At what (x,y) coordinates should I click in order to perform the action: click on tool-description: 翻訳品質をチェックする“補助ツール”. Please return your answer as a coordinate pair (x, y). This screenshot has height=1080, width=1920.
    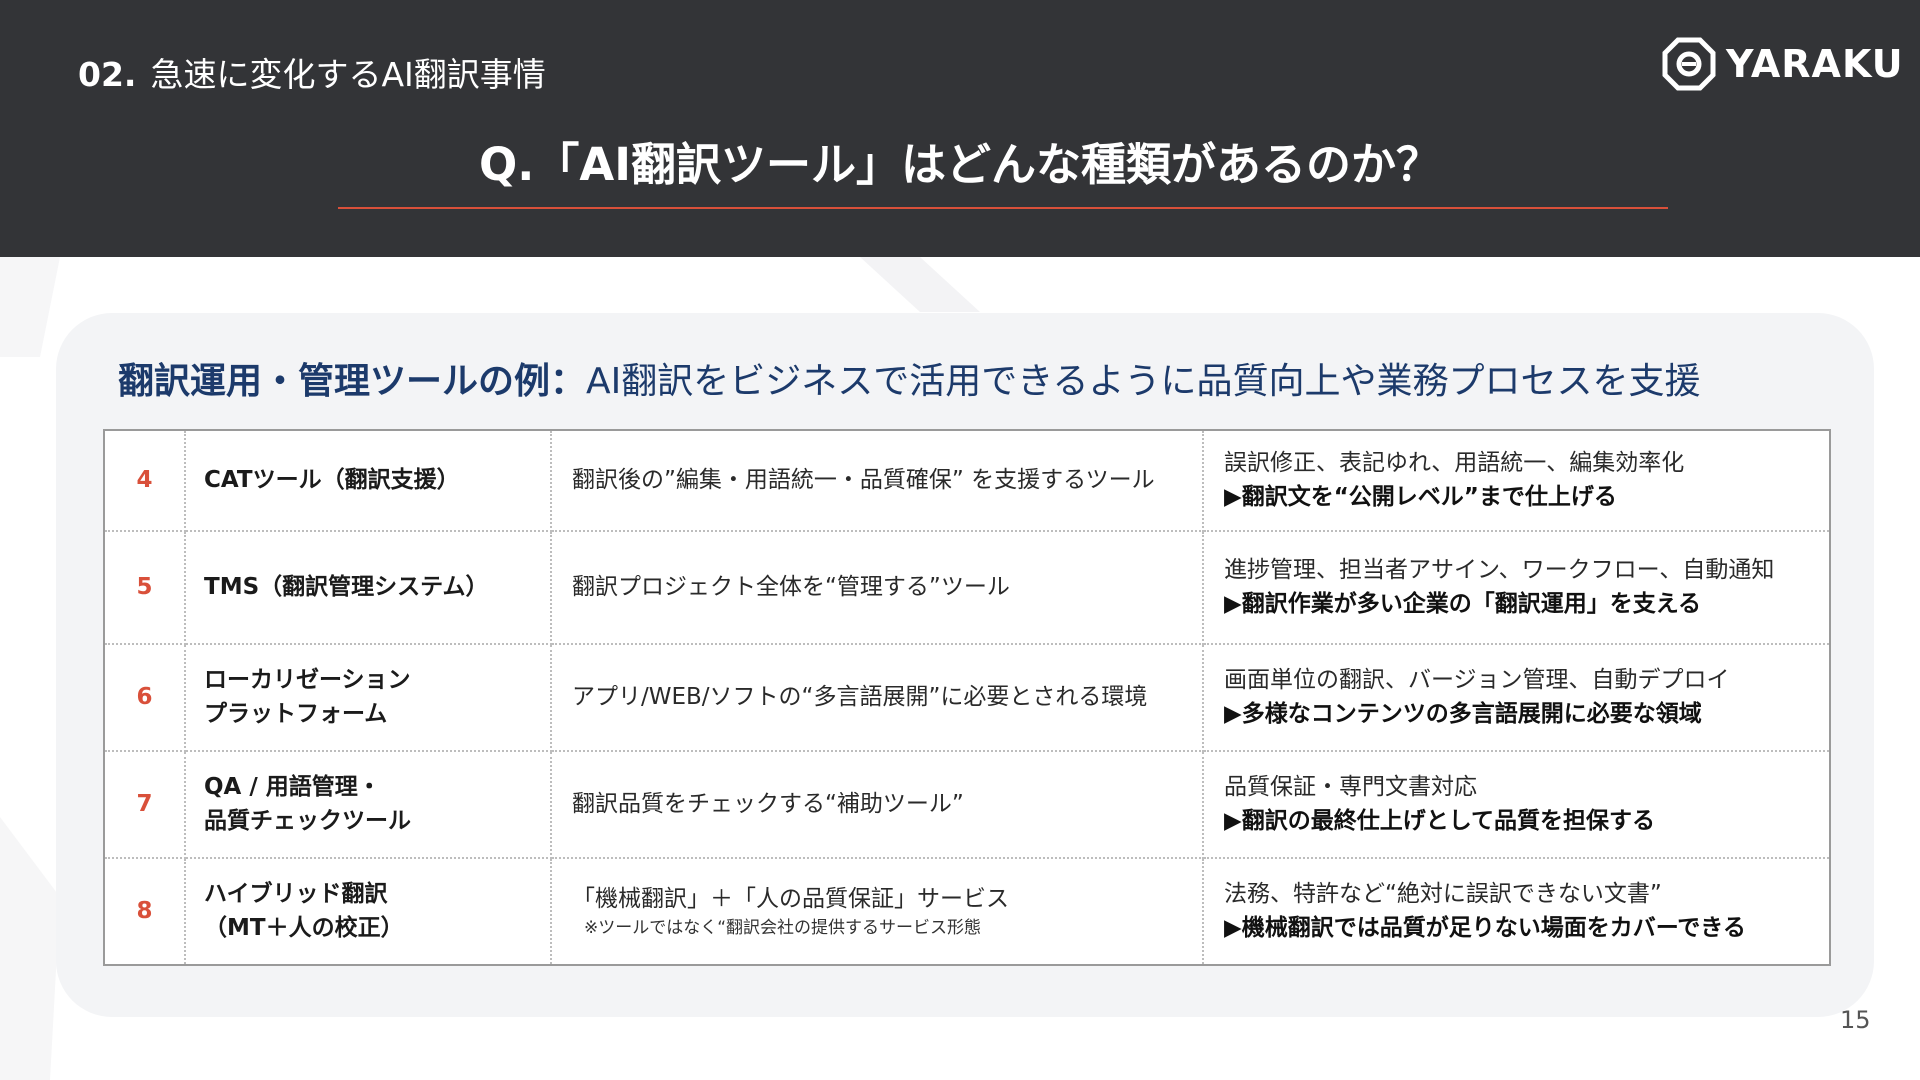
    Looking at the image, I should click on (877, 805).